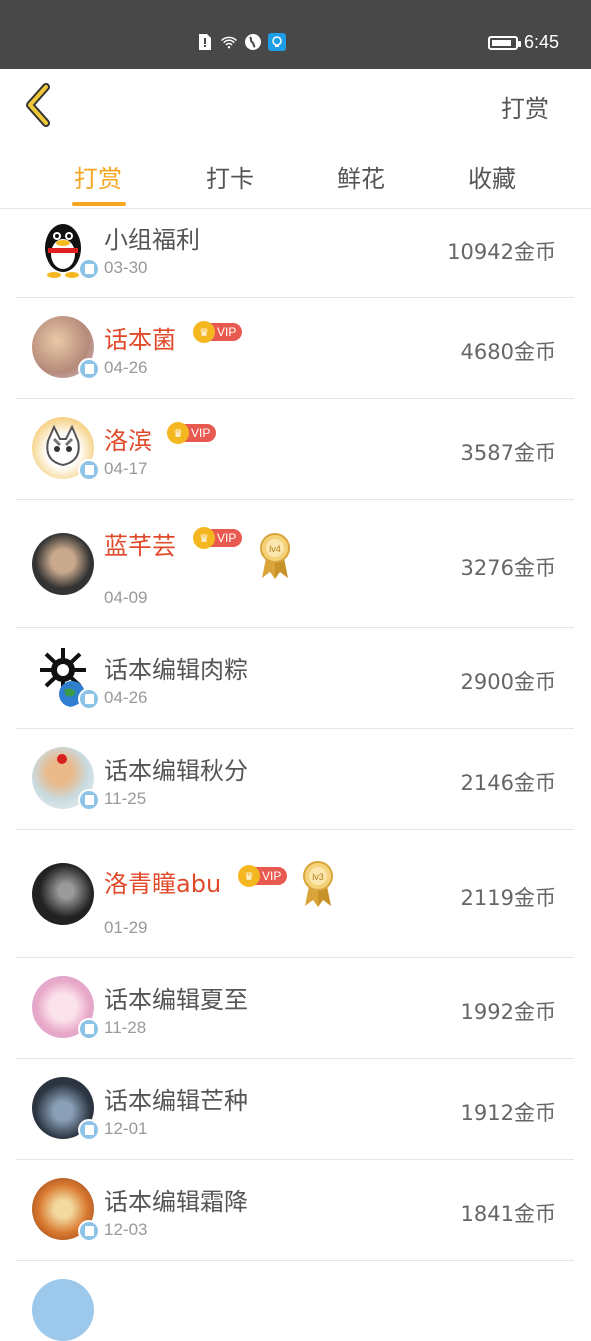 Image resolution: width=591 pixels, height=1341 pixels. What do you see at coordinates (295, 348) in the screenshot?
I see `list-item: 话本菌 ♛ VIP 04-26 4680金币` at bounding box center [295, 348].